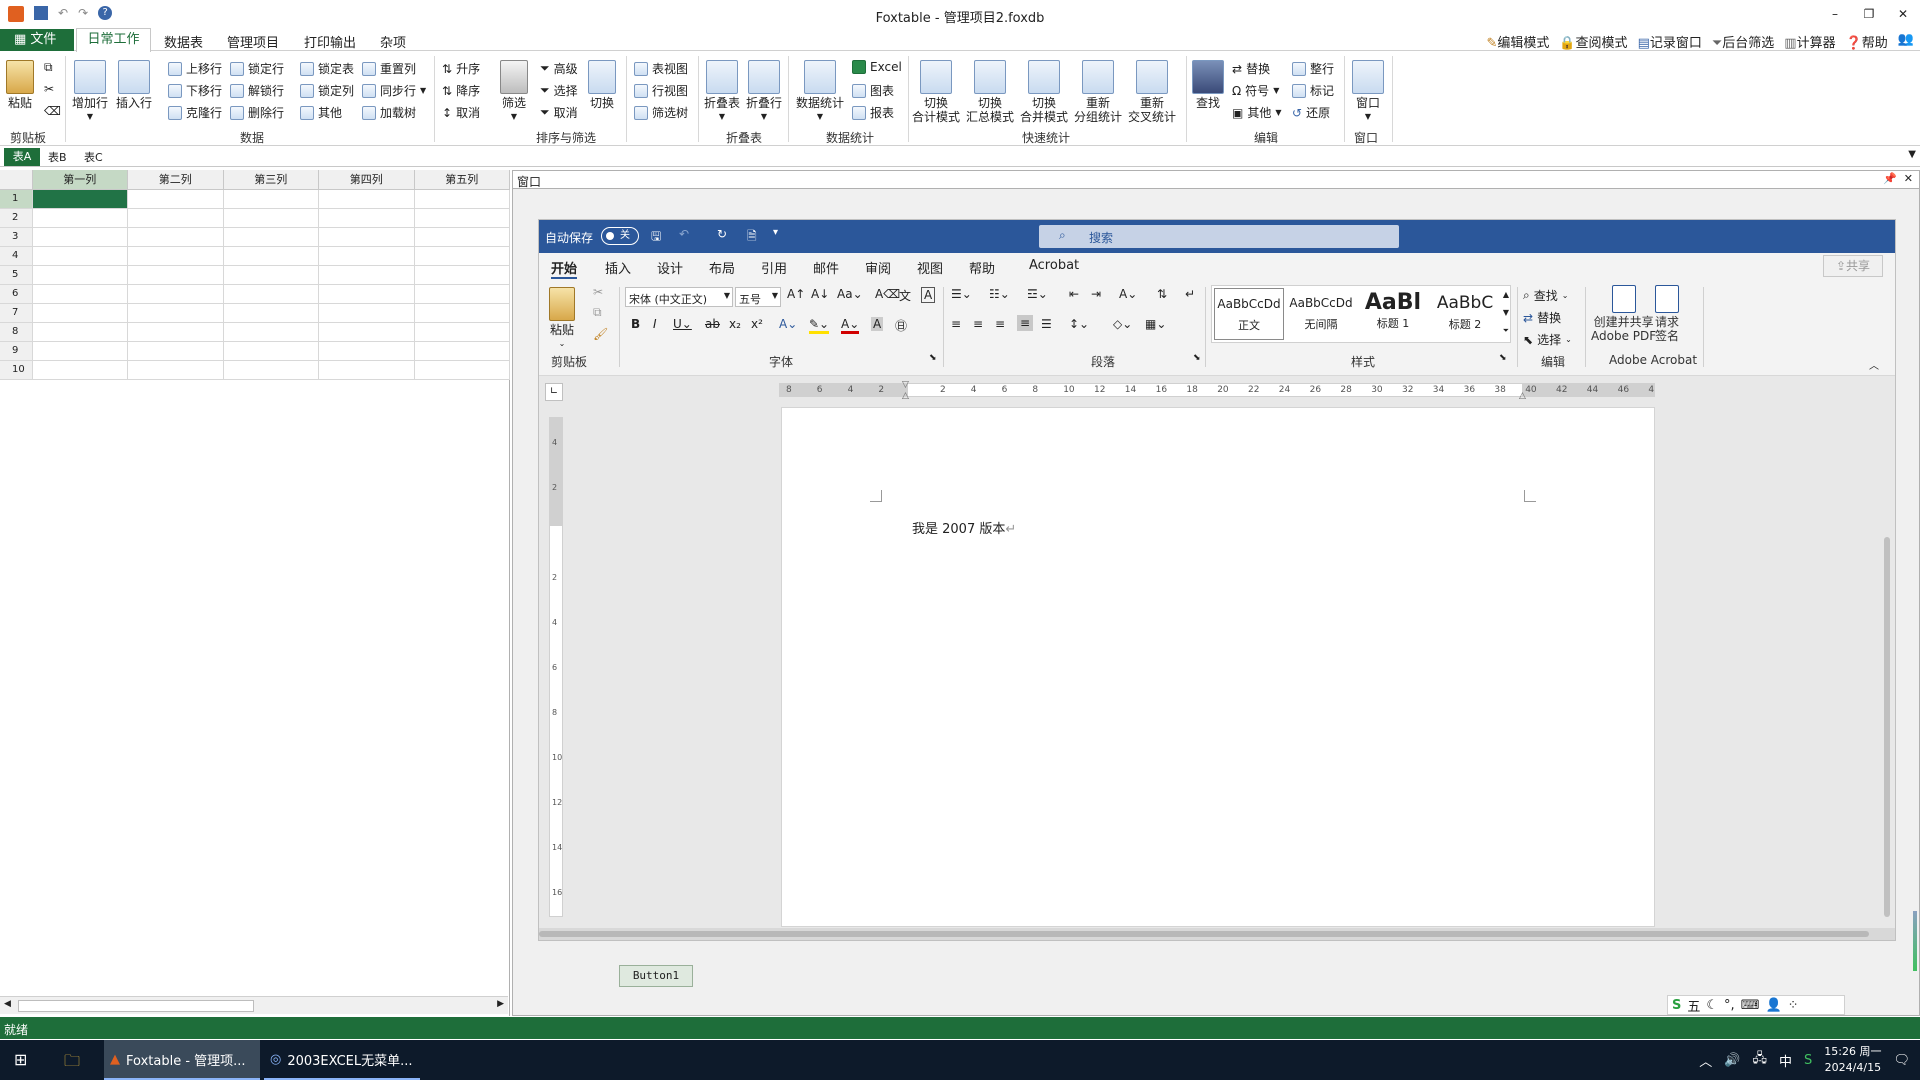 Image resolution: width=1920 pixels, height=1080 pixels. What do you see at coordinates (16, 351) in the screenshot?
I see `row-header: 9` at bounding box center [16, 351].